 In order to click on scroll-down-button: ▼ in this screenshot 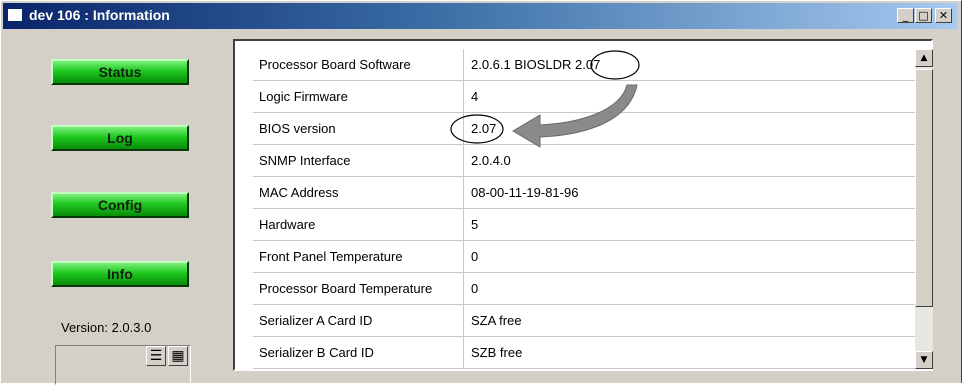, I will do `click(924, 360)`.